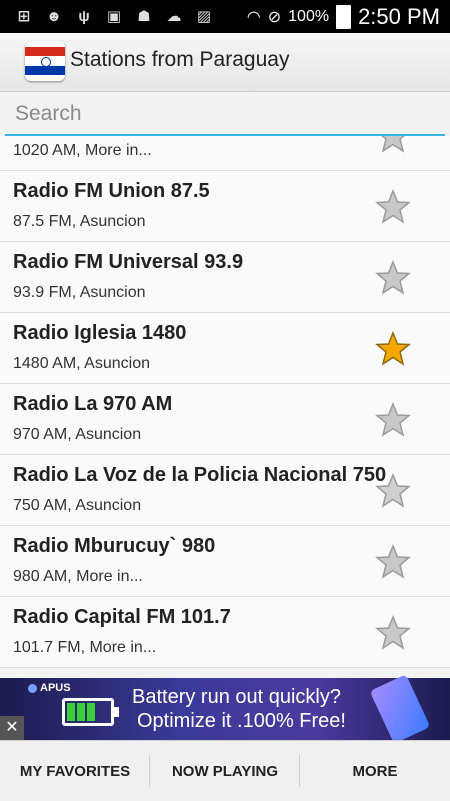  What do you see at coordinates (90, 712) in the screenshot?
I see `battery-ad-icon` at bounding box center [90, 712].